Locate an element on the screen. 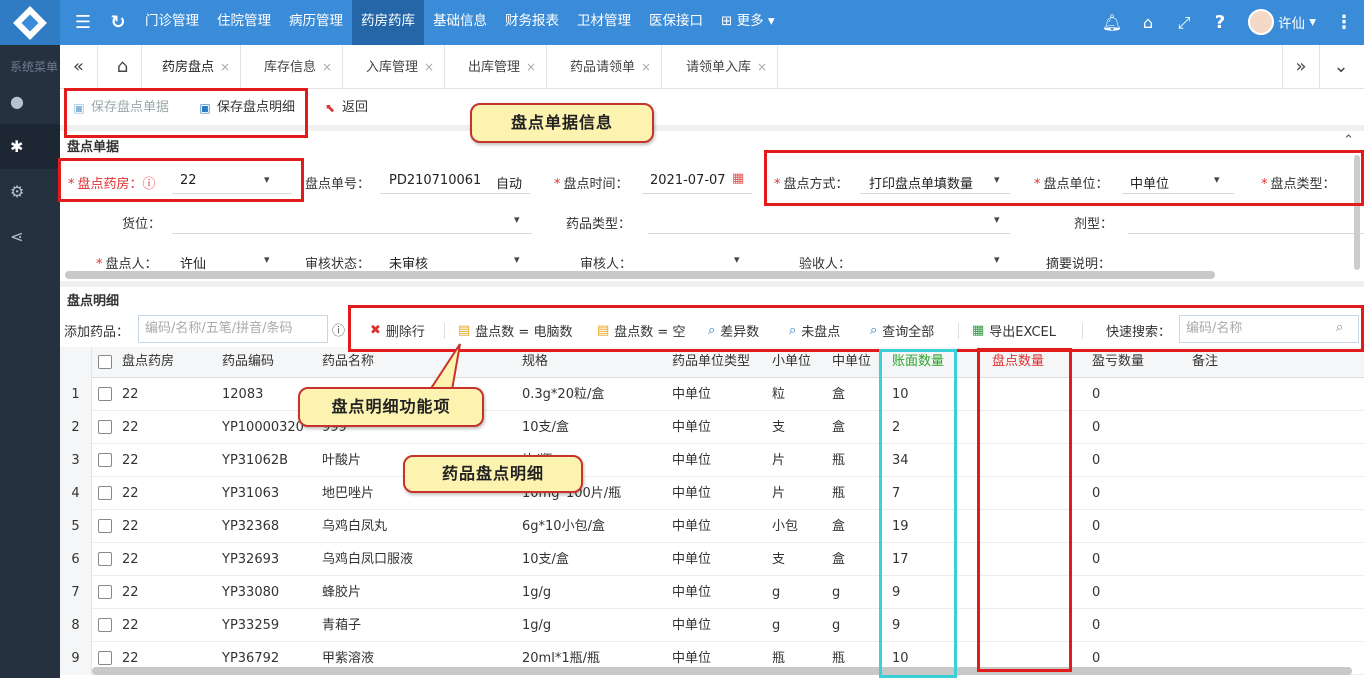 Image resolution: width=1364 pixels, height=678 pixels. gear-icon: ✱ is located at coordinates (30, 146).